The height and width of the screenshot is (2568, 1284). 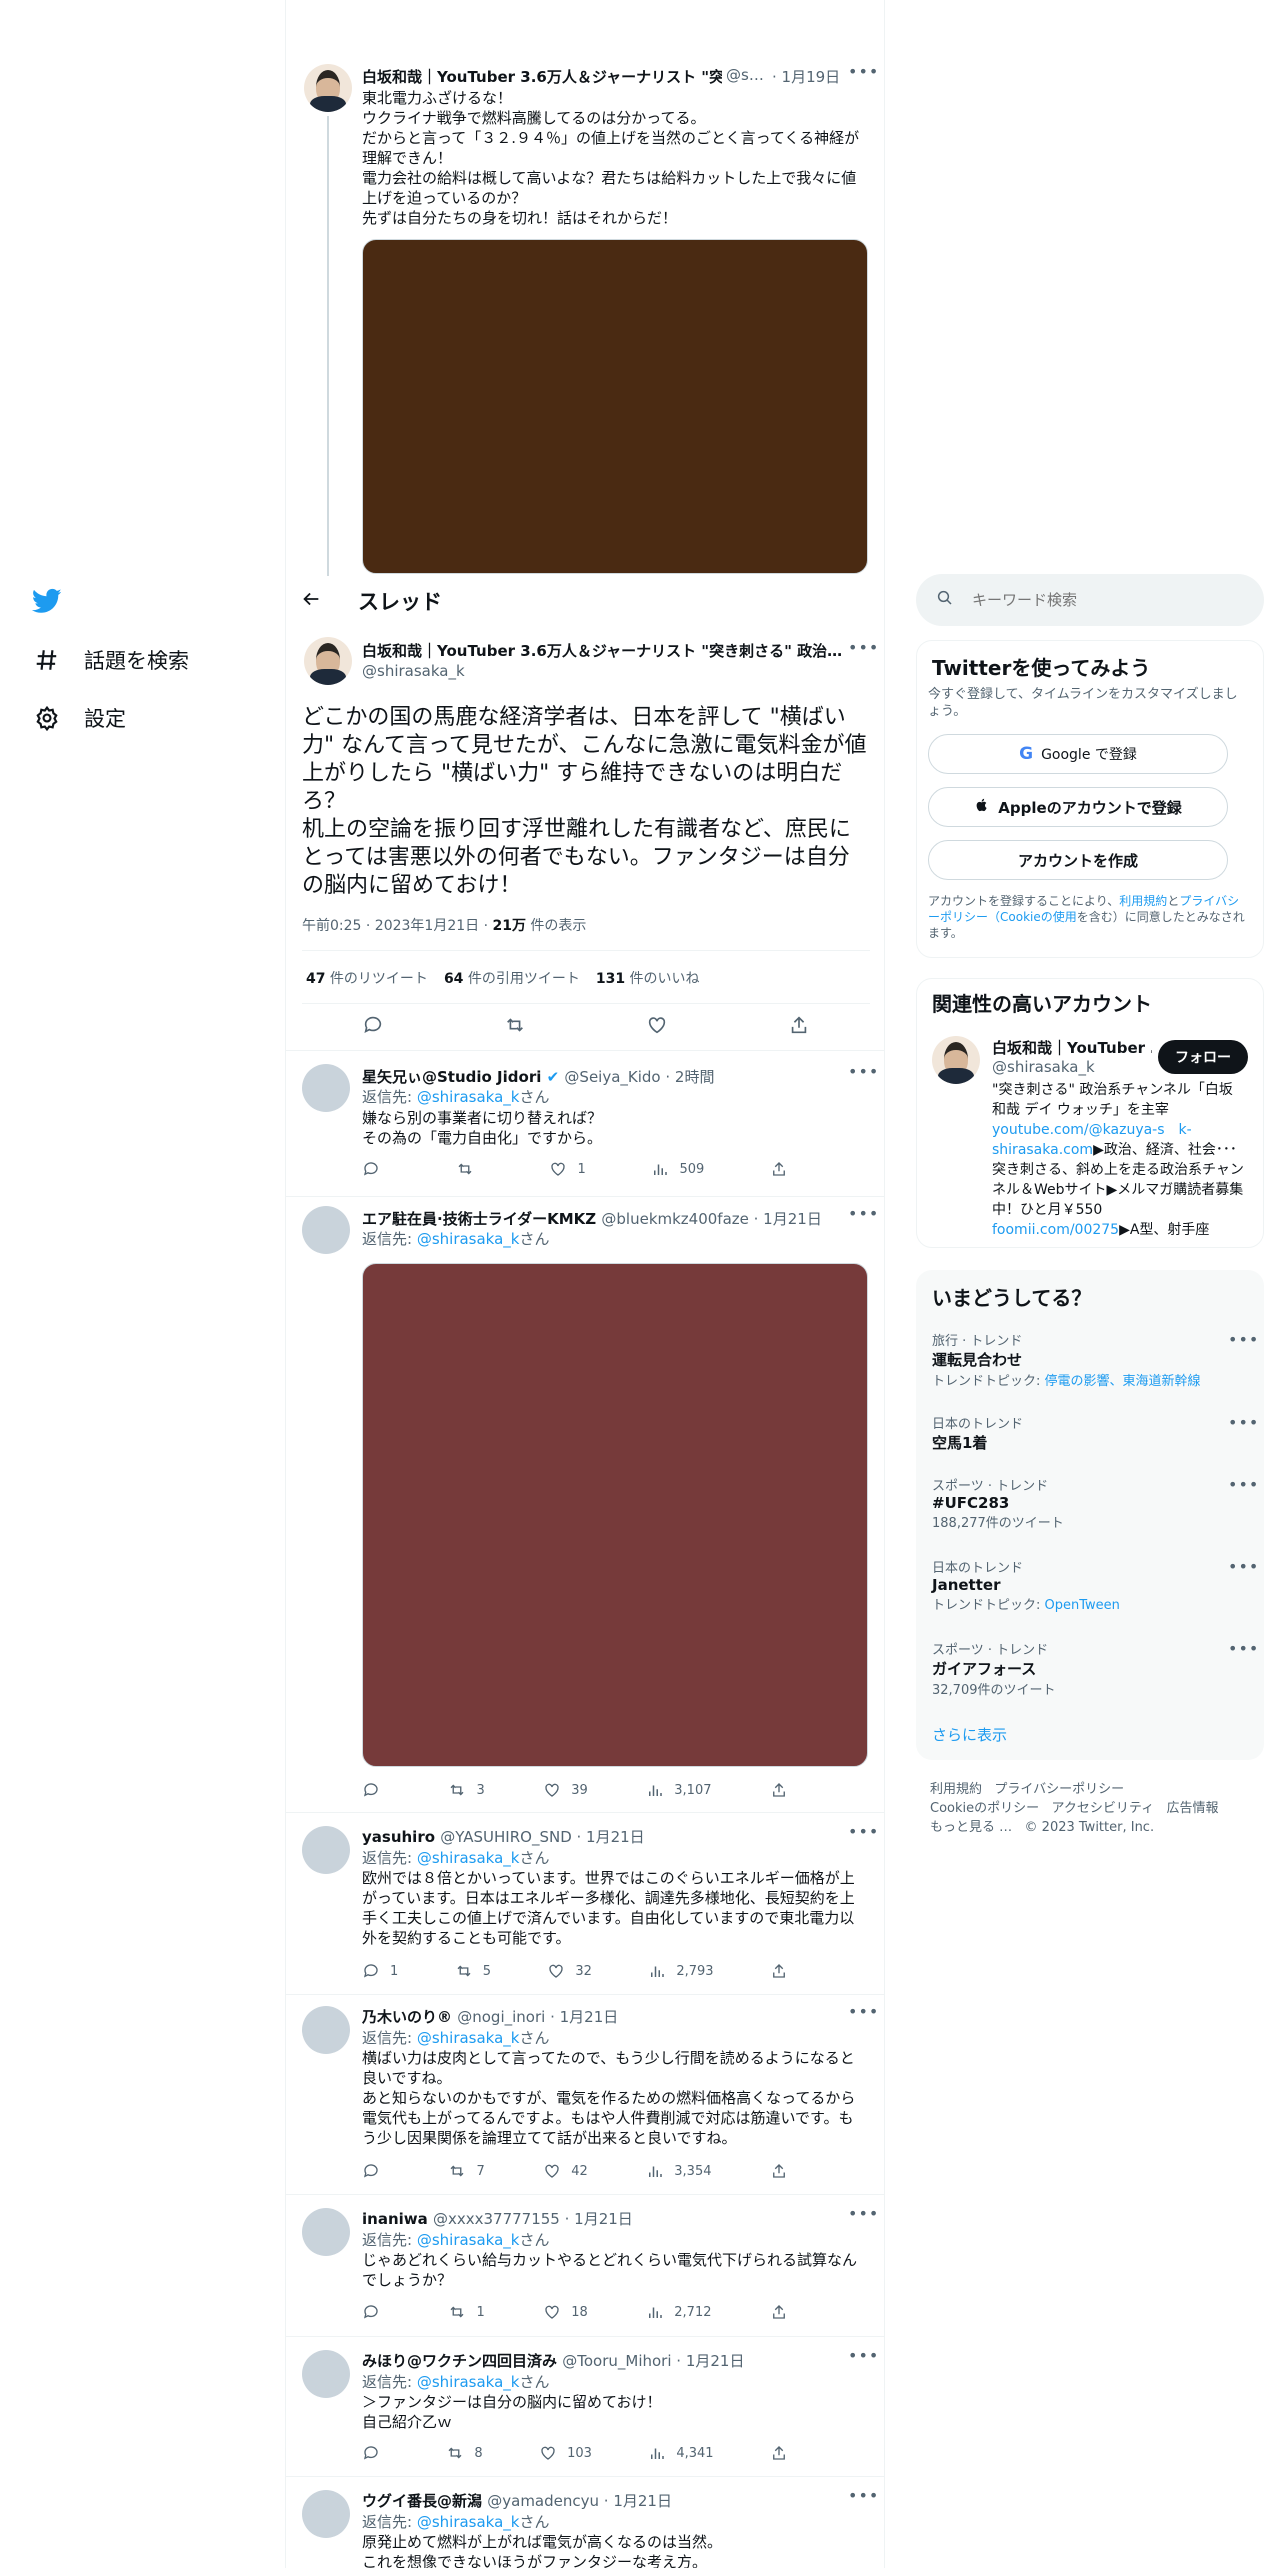 I want to click on share-icon, so click(x=799, y=1027).